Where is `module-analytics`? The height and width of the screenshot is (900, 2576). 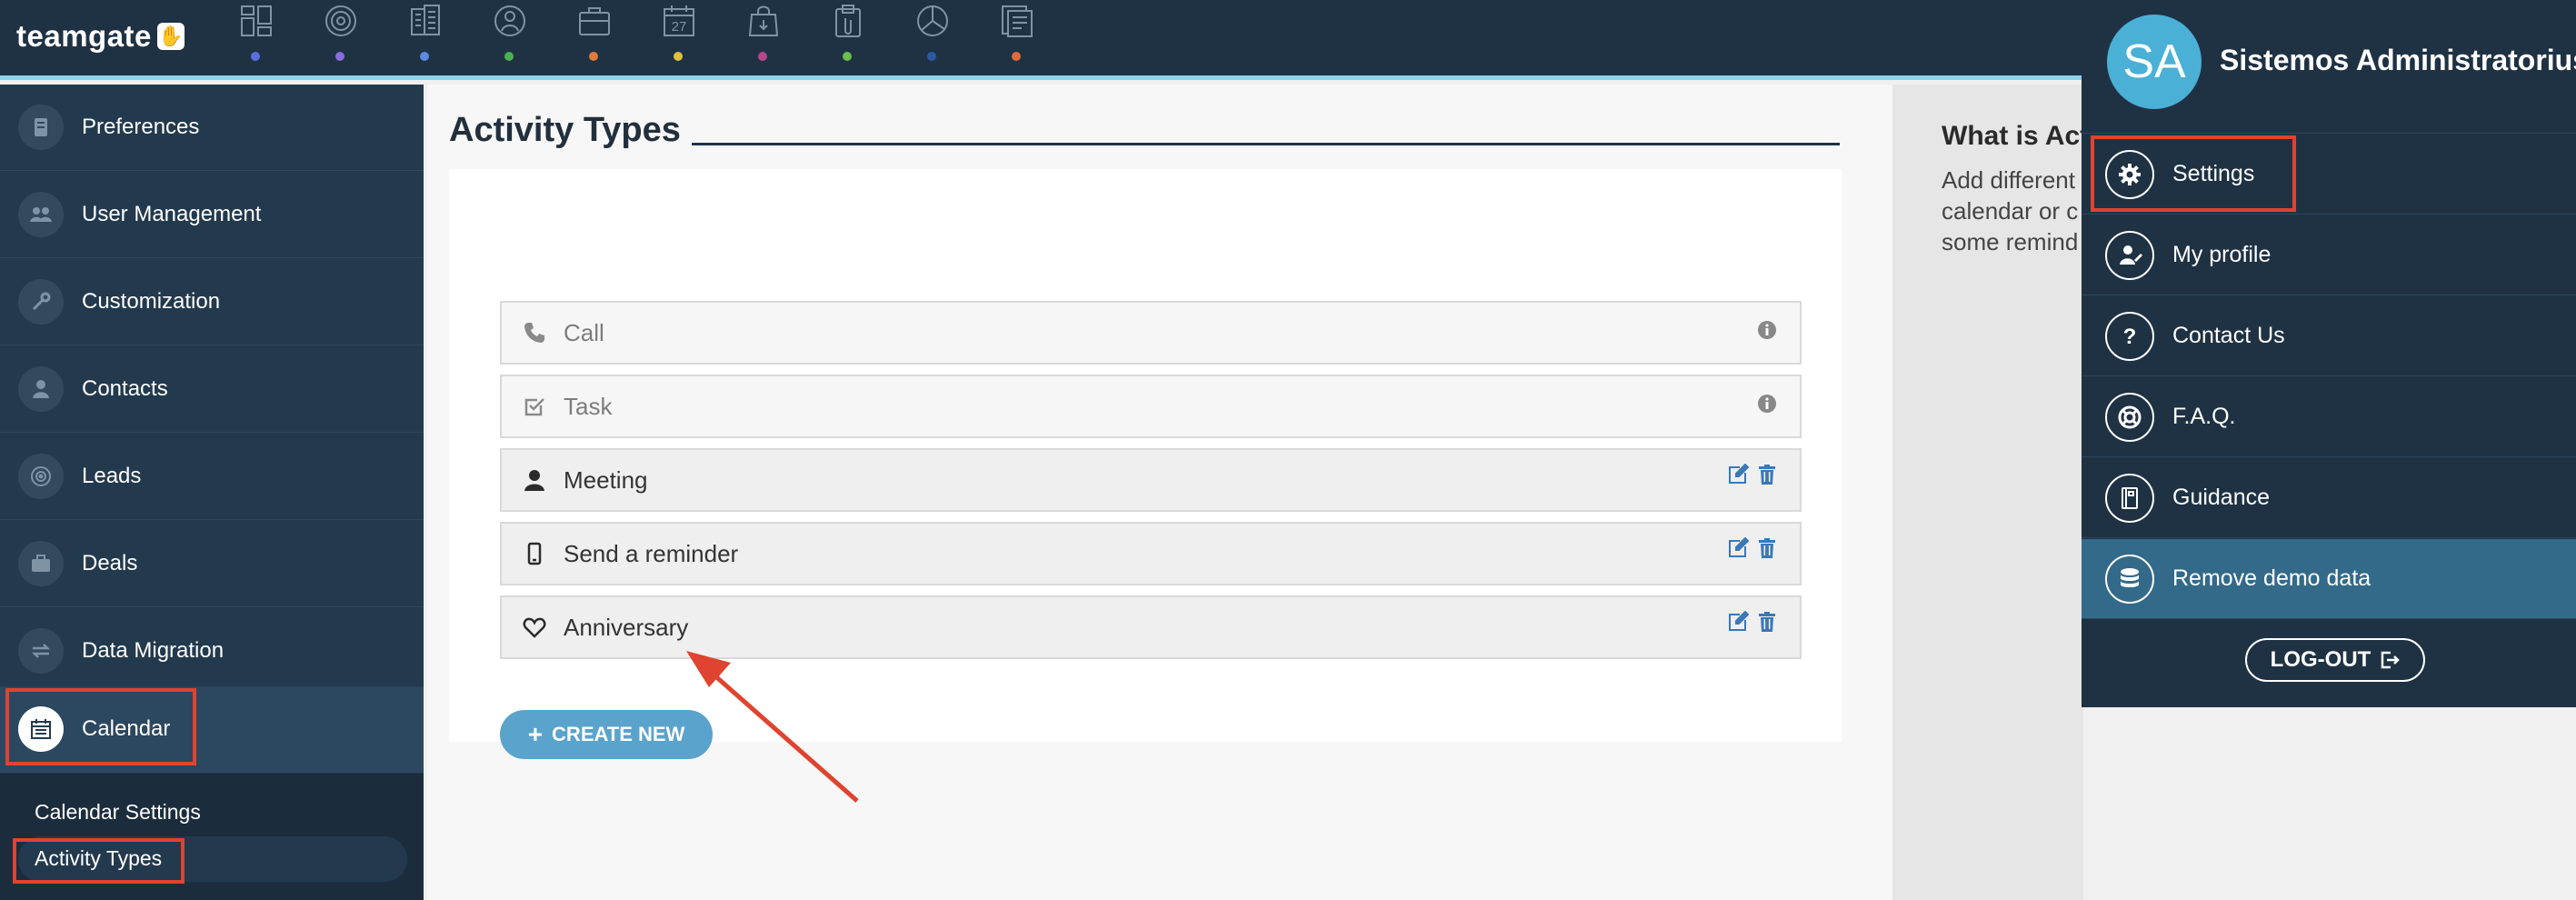
module-analytics is located at coordinates (932, 35).